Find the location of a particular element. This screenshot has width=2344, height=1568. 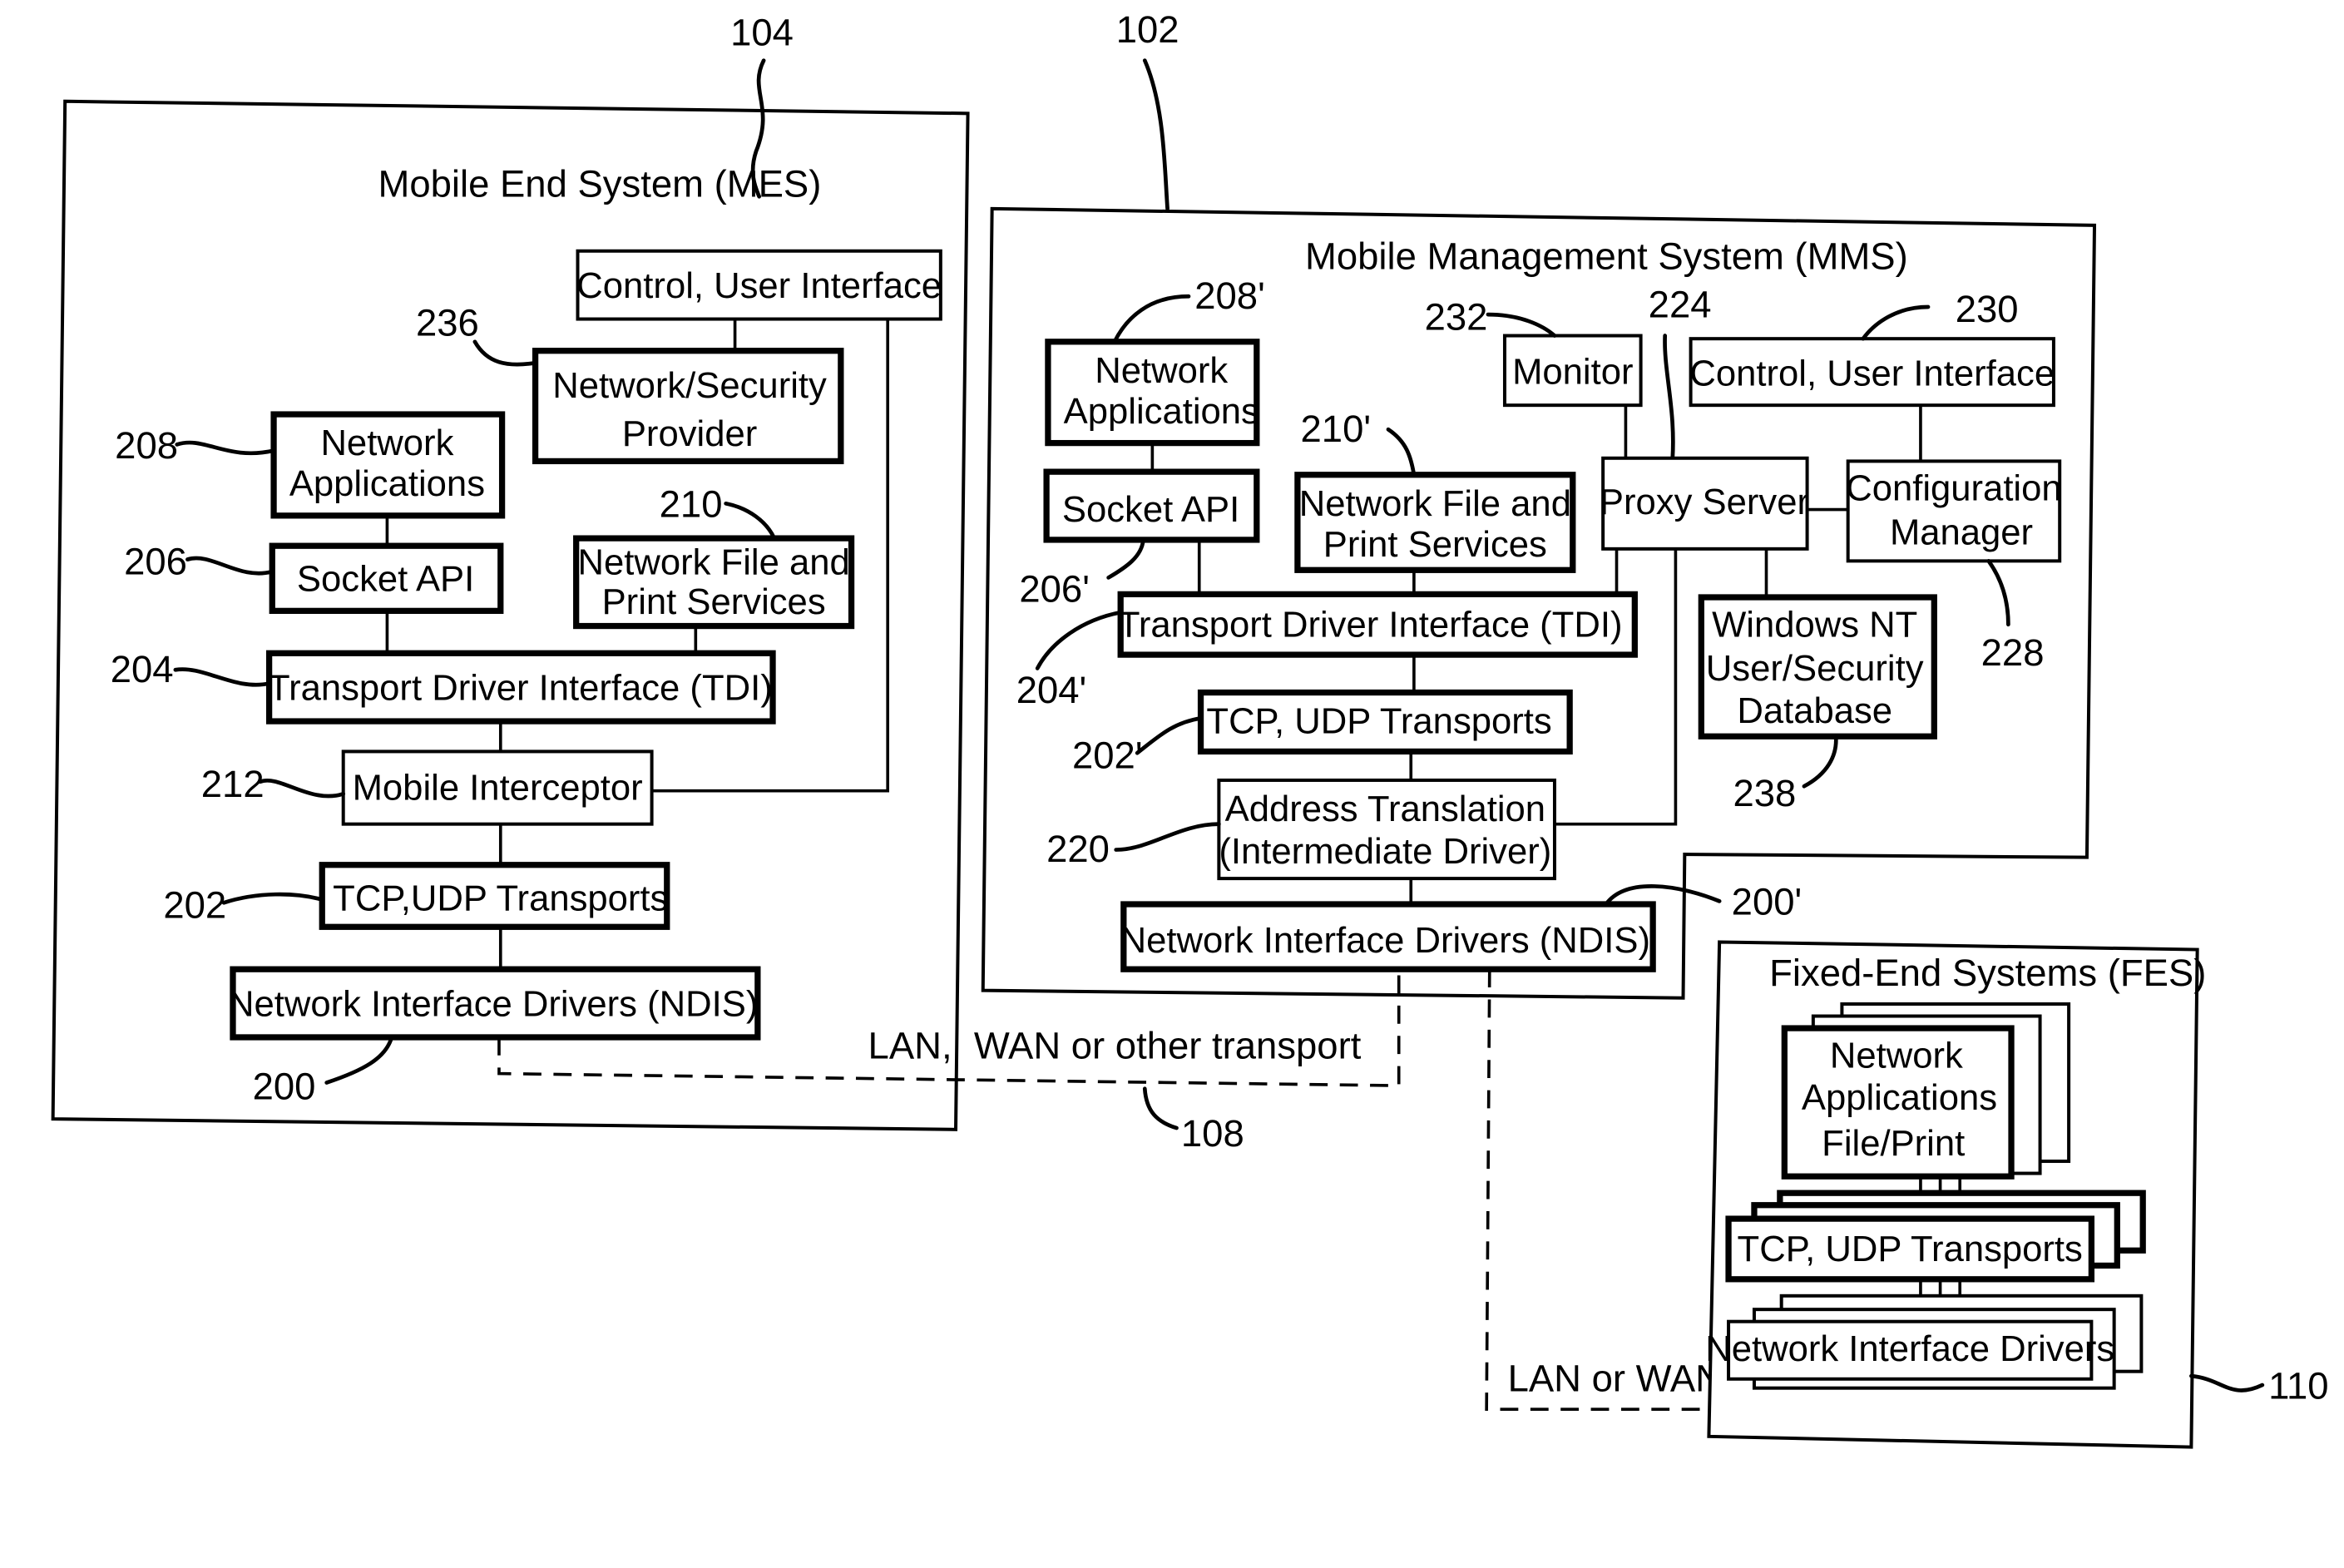

mms-ref-224: 224 is located at coordinates (1680, 305).